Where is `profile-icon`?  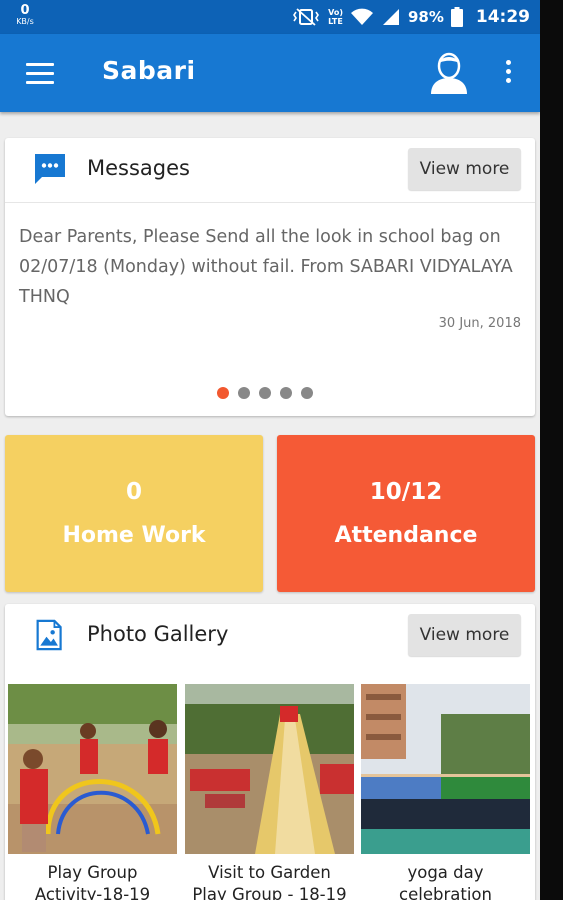 profile-icon is located at coordinates (449, 73).